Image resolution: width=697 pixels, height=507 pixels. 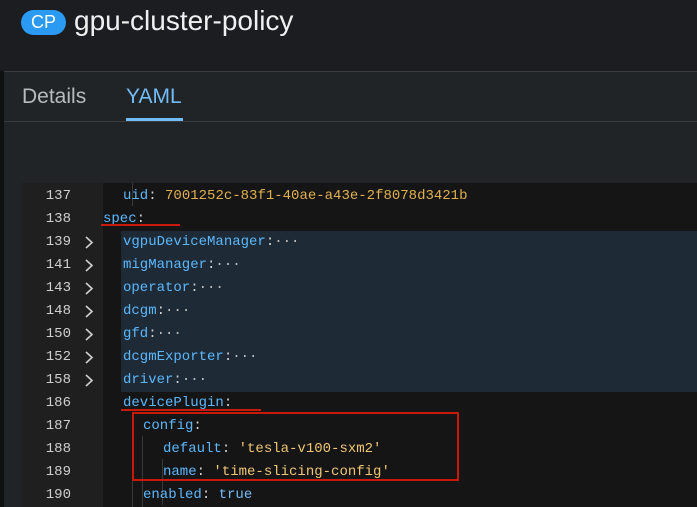 I want to click on tab-details: Details, so click(x=54, y=97).